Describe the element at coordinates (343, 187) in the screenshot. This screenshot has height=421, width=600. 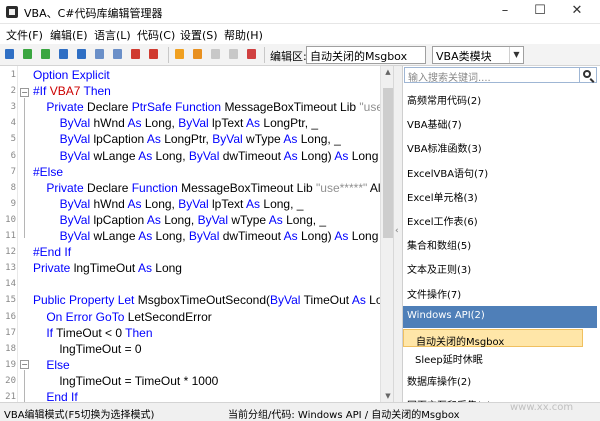
I see `code-token: "use*****"` at that location.